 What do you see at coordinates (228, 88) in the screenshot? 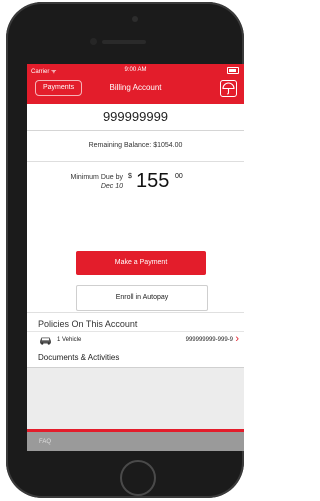
I see `umbrella-icon` at bounding box center [228, 88].